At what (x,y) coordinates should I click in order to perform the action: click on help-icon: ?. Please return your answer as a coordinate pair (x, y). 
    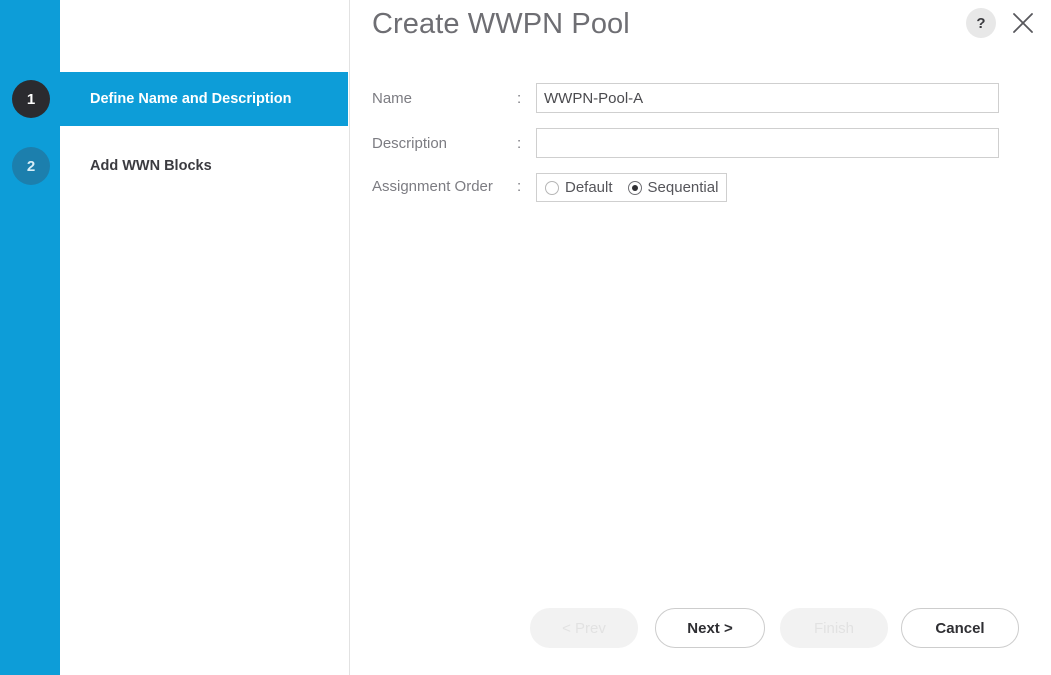
    Looking at the image, I should click on (981, 23).